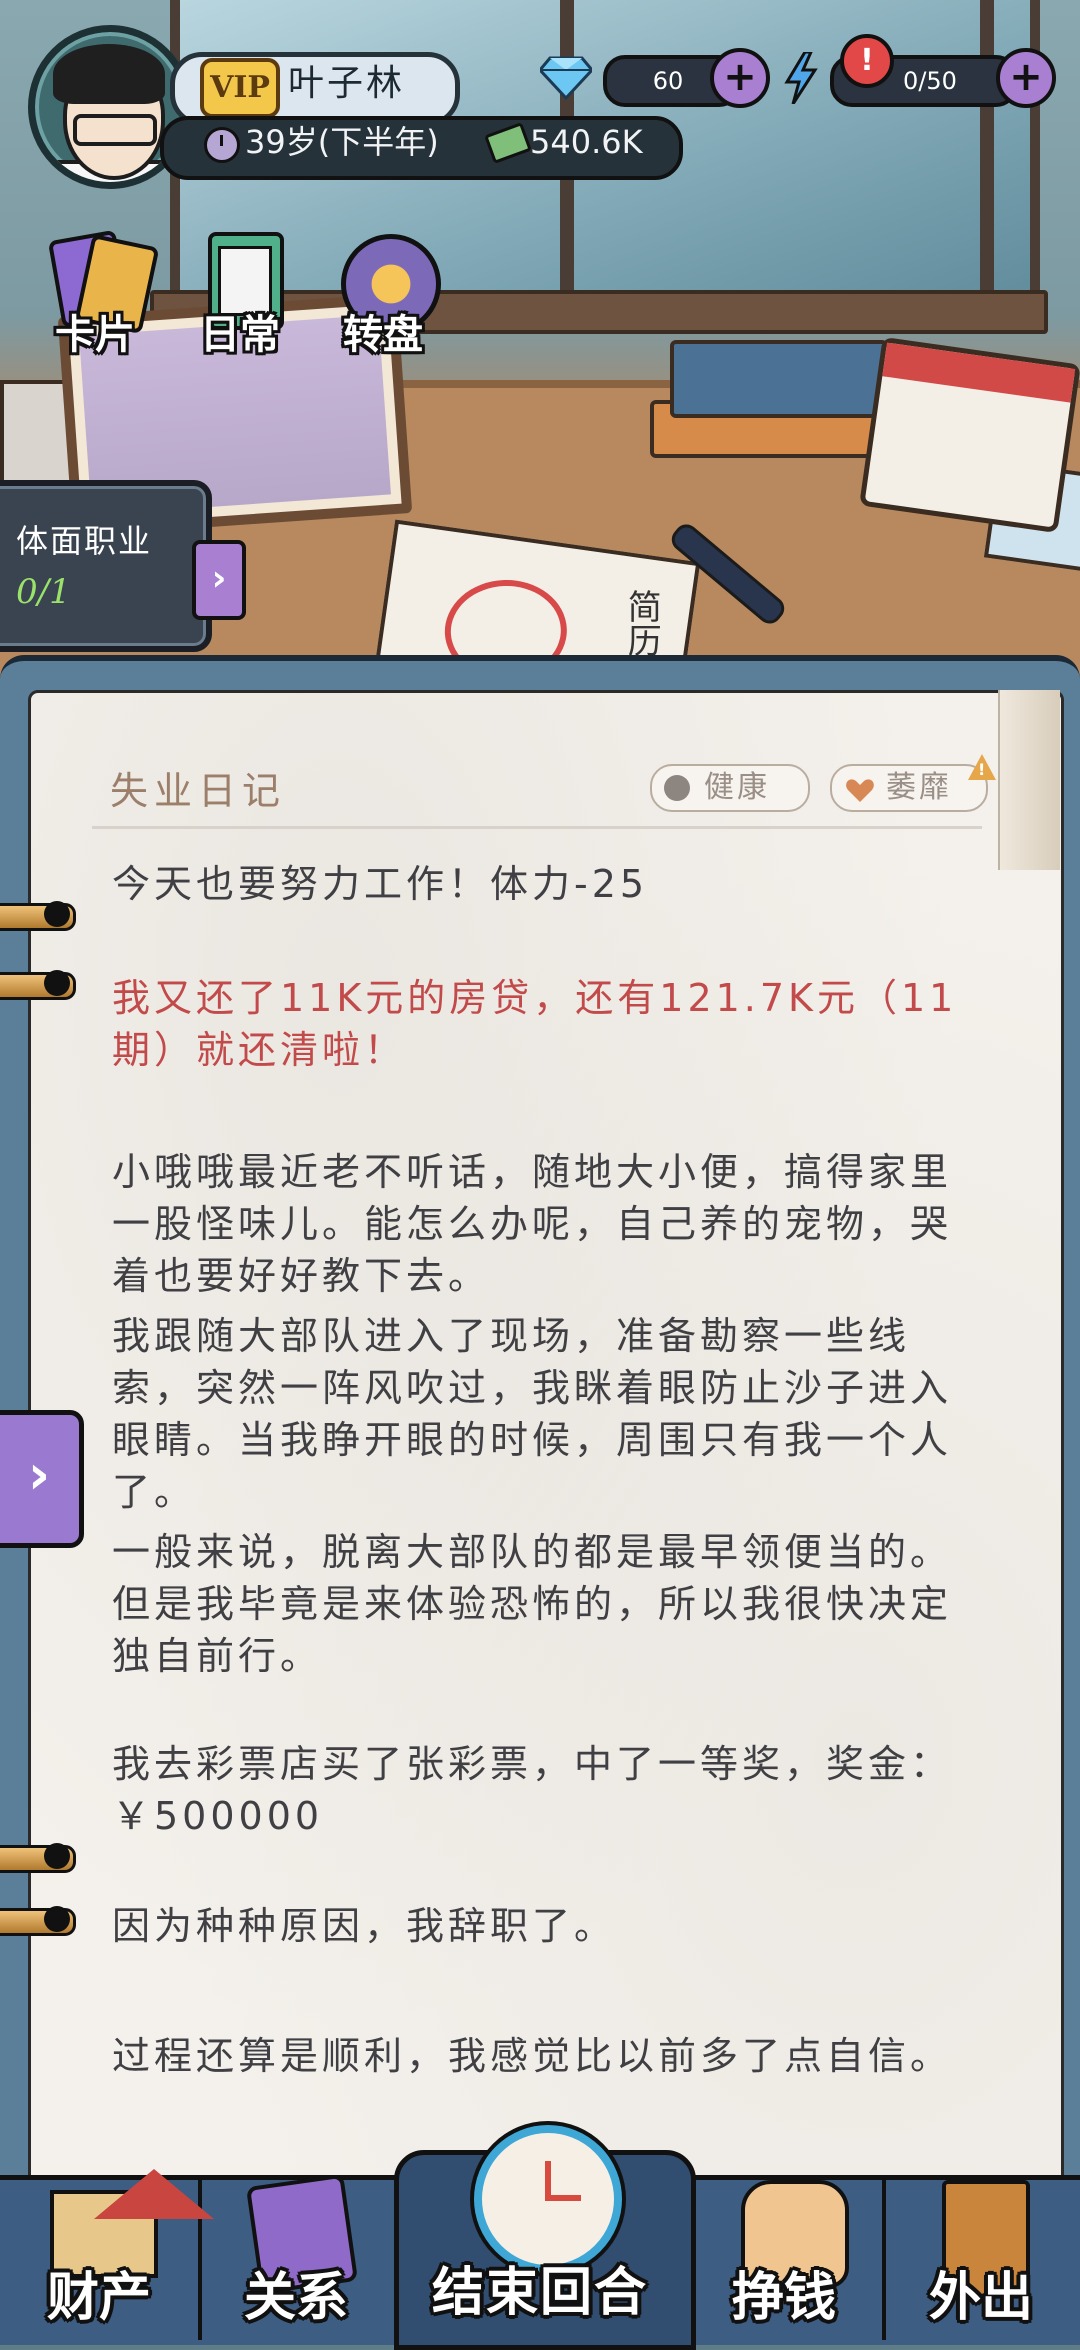  Describe the element at coordinates (980, 2298) in the screenshot. I see `nav-go-out-label: 外出` at that location.